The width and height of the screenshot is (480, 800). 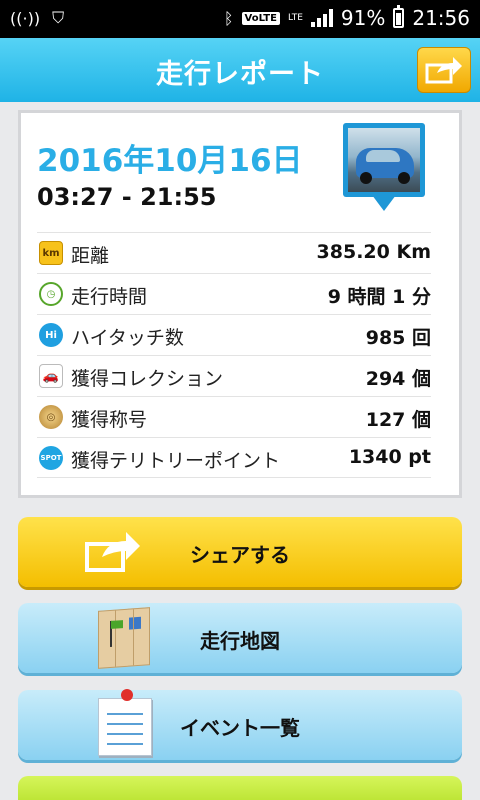 I want to click on stat-value: 385.20 Km, so click(x=373, y=252).